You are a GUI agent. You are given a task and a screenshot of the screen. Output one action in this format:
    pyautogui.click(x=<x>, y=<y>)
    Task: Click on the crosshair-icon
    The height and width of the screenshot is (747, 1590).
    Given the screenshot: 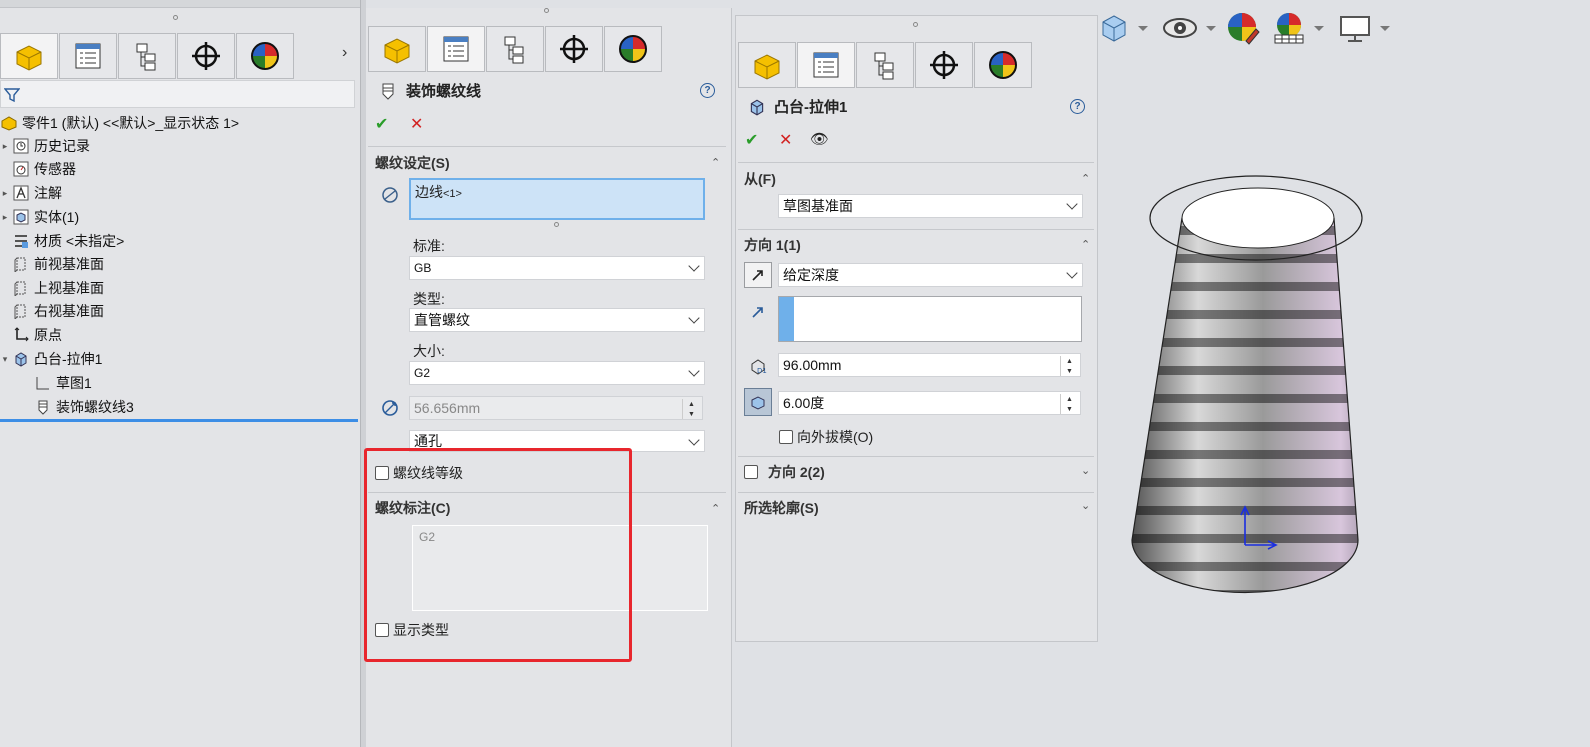 What is the action you would take?
    pyautogui.click(x=574, y=49)
    